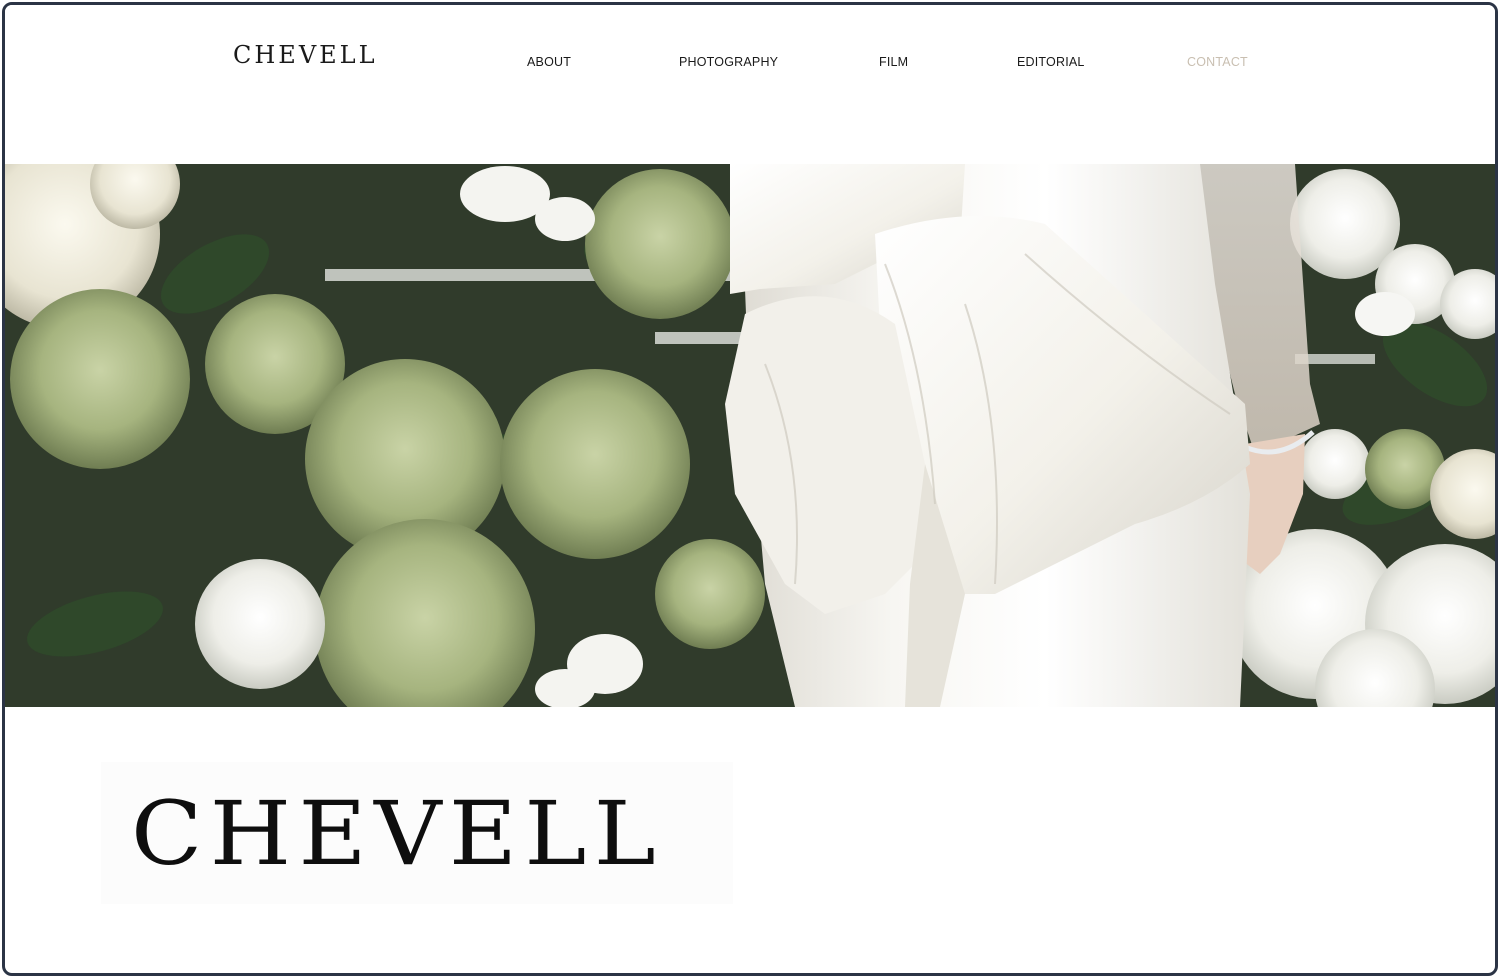 The image size is (1500, 978). I want to click on nav-contact-link: CONTACT, so click(1217, 62).